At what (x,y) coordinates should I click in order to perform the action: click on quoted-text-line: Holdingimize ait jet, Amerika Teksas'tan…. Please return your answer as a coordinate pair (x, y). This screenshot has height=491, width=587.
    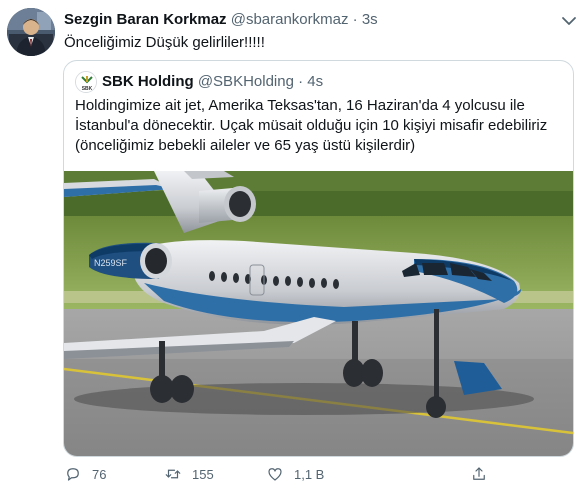
    Looking at the image, I should click on (300, 105).